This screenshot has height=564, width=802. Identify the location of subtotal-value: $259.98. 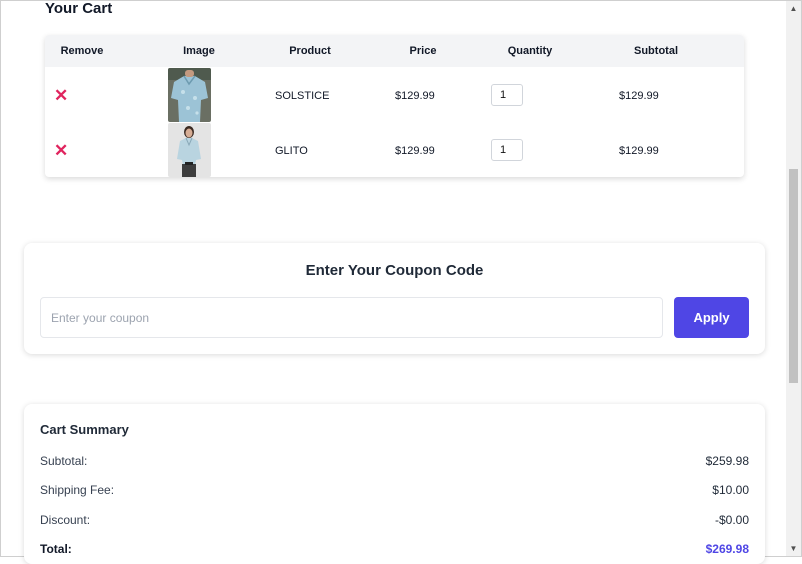
(727, 461).